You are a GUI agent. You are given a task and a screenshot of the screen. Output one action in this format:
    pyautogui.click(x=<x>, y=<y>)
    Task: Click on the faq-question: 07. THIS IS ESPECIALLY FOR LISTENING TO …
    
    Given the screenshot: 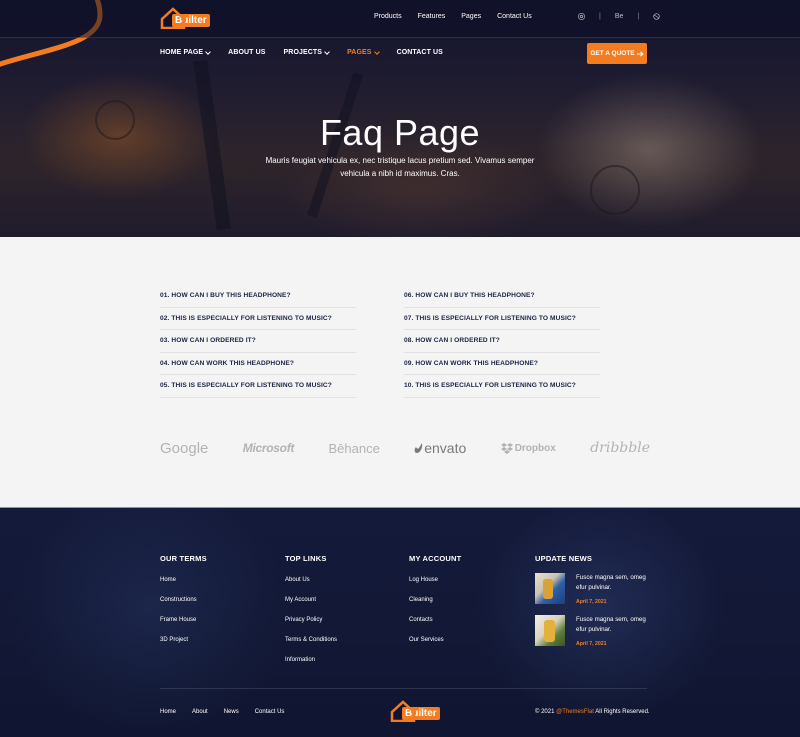 What is the action you would take?
    pyautogui.click(x=502, y=319)
    